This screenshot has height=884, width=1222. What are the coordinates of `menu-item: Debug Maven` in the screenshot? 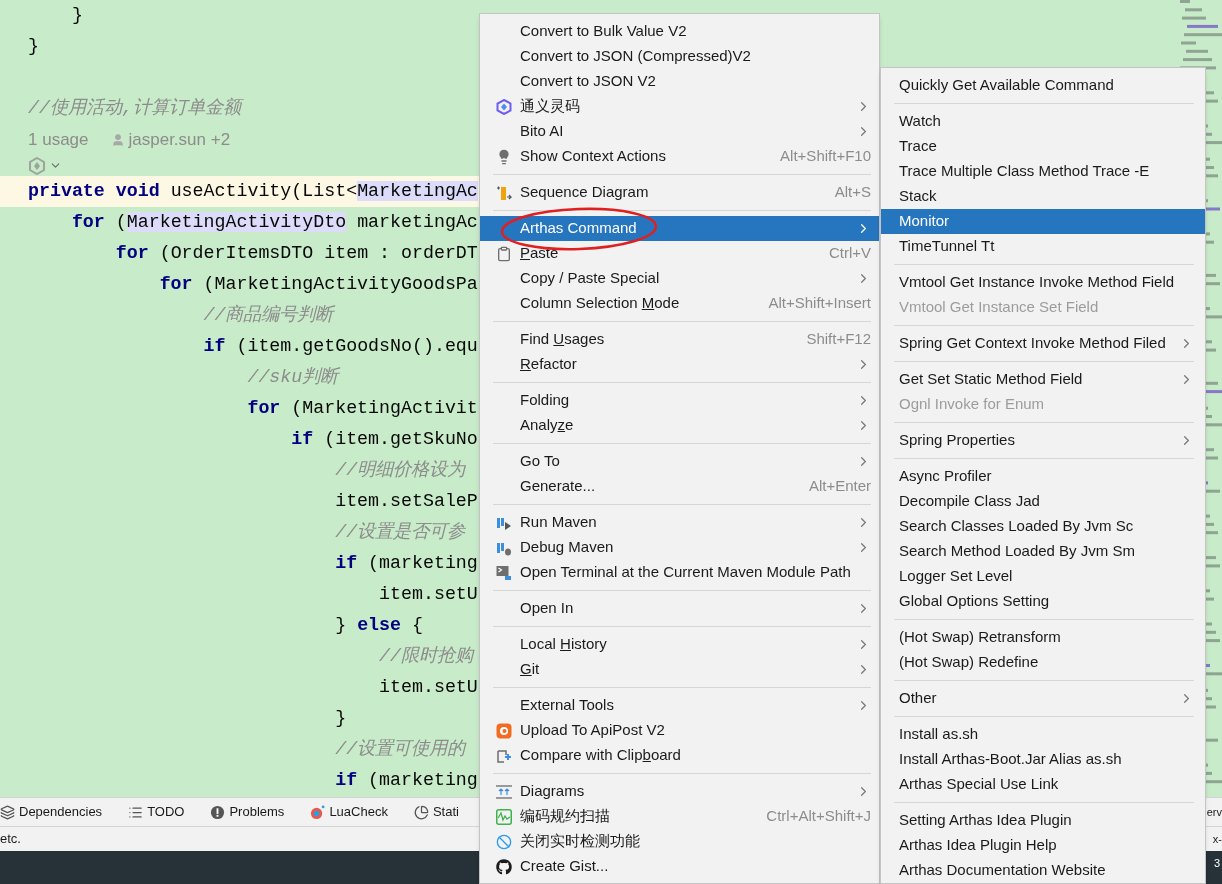 It's located at (679, 547).